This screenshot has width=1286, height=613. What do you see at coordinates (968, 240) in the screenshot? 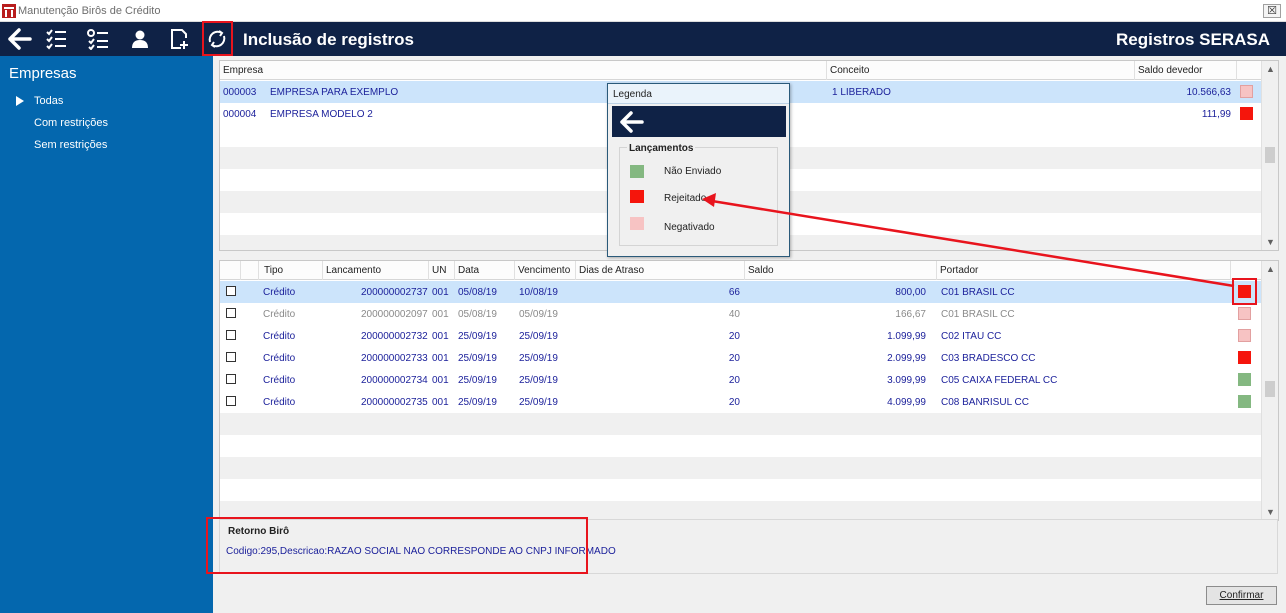
I see `annotation-arrow` at bounding box center [968, 240].